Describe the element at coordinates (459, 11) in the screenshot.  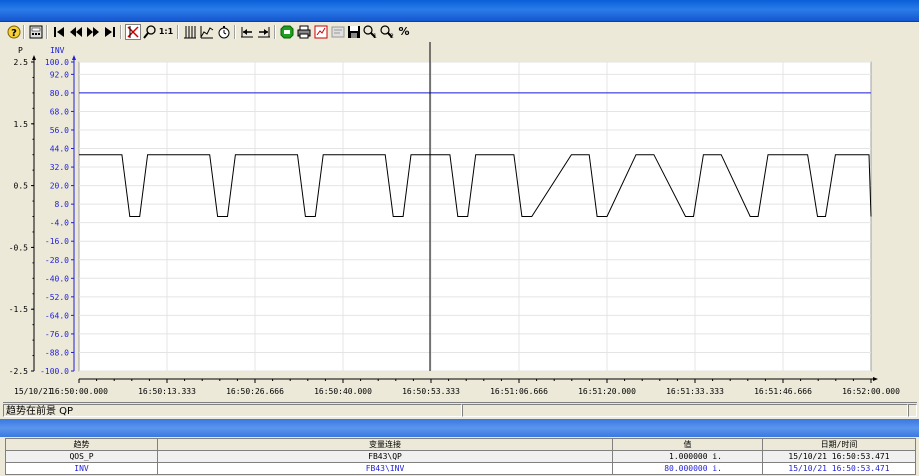
I see `window-title-bar` at that location.